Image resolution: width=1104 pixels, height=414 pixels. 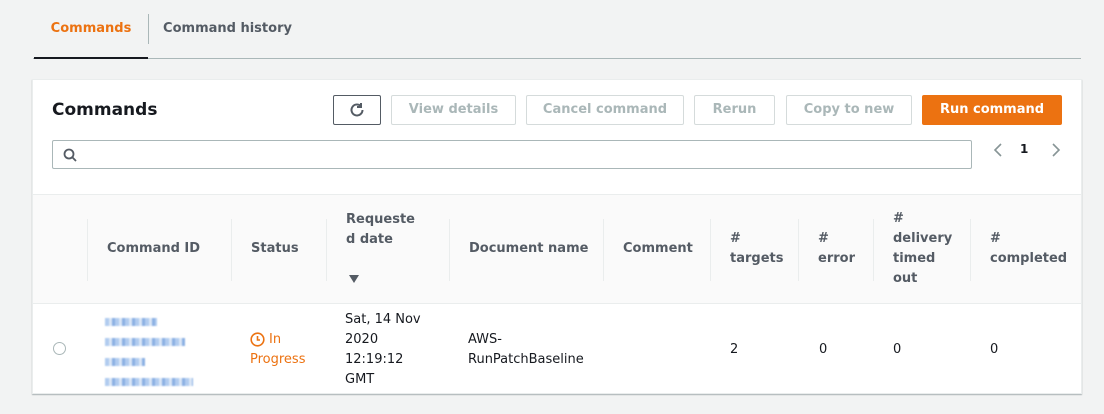 What do you see at coordinates (59, 348) in the screenshot?
I see `row-select-radio` at bounding box center [59, 348].